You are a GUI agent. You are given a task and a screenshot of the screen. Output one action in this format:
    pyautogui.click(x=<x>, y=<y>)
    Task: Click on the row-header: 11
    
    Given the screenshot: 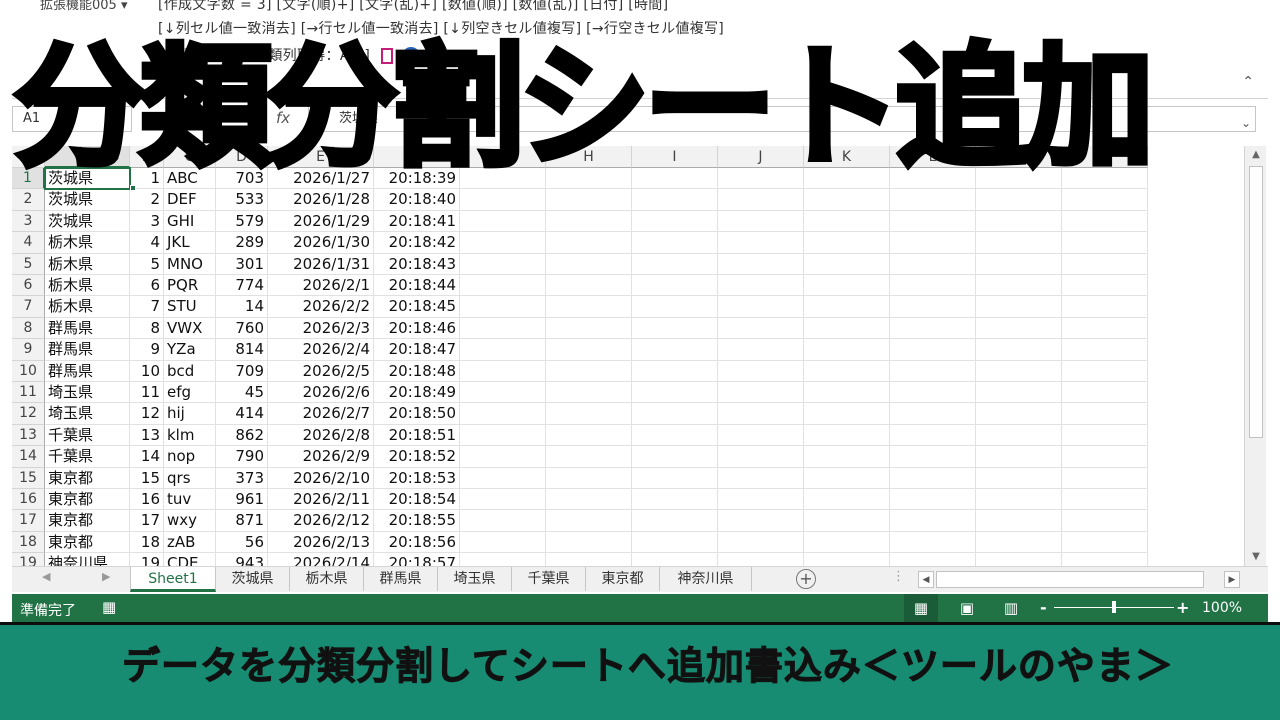 What is the action you would take?
    pyautogui.click(x=28, y=393)
    